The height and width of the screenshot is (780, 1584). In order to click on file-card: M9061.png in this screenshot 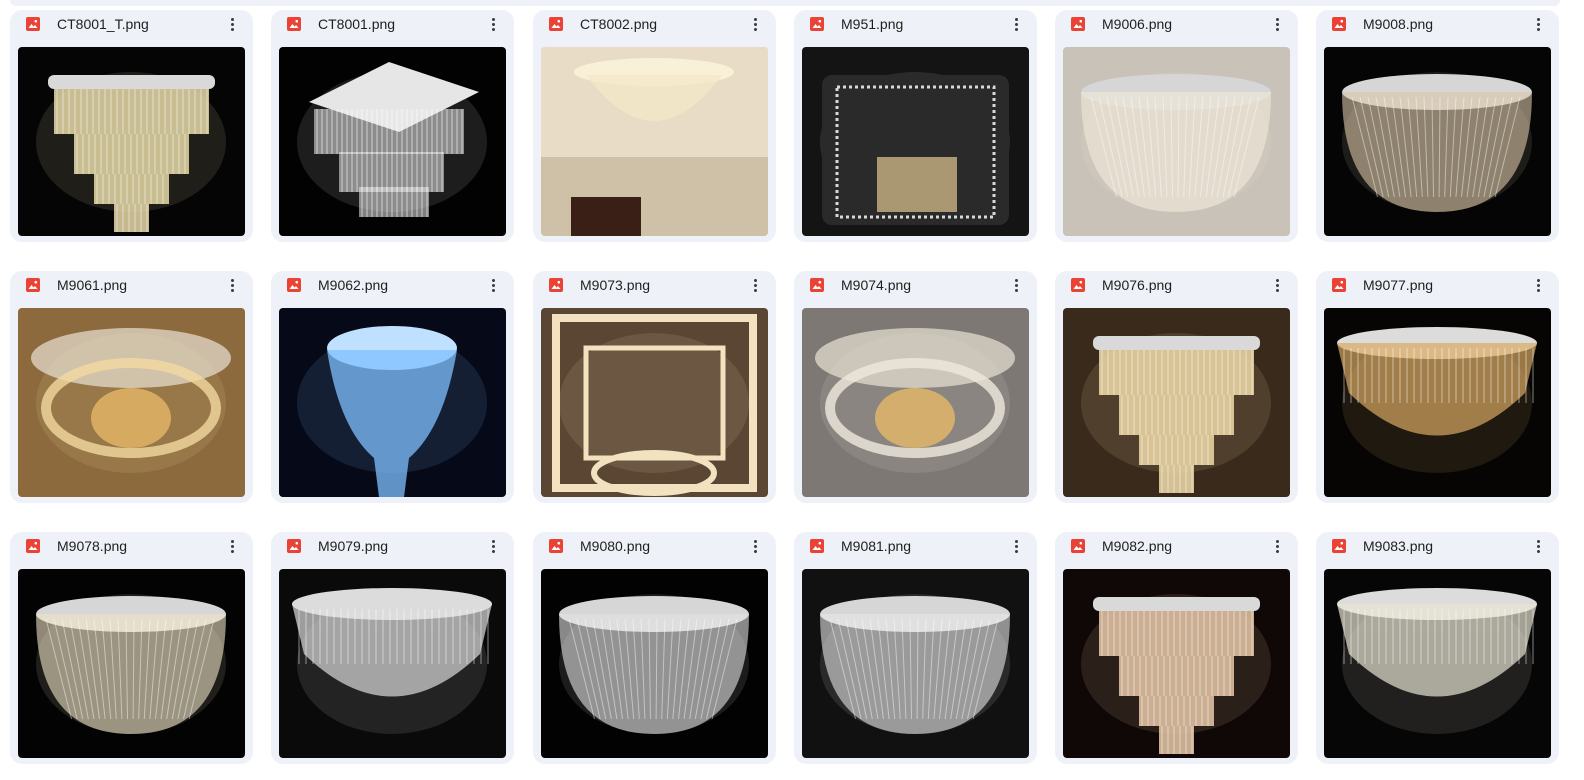, I will do `click(131, 387)`.